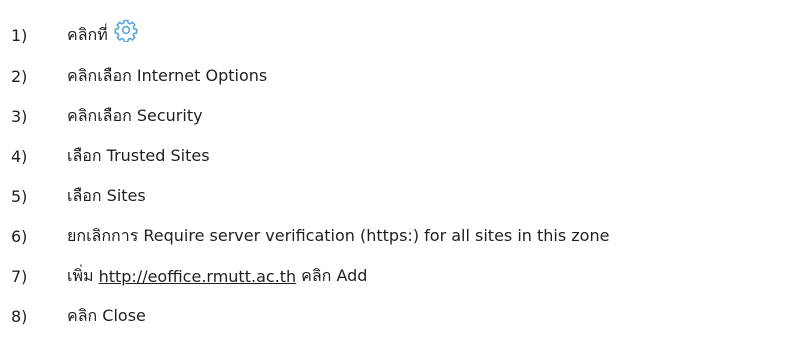 Image resolution: width=812 pixels, height=339 pixels. Describe the element at coordinates (19, 156) in the screenshot. I see `step-number: 4)` at that location.